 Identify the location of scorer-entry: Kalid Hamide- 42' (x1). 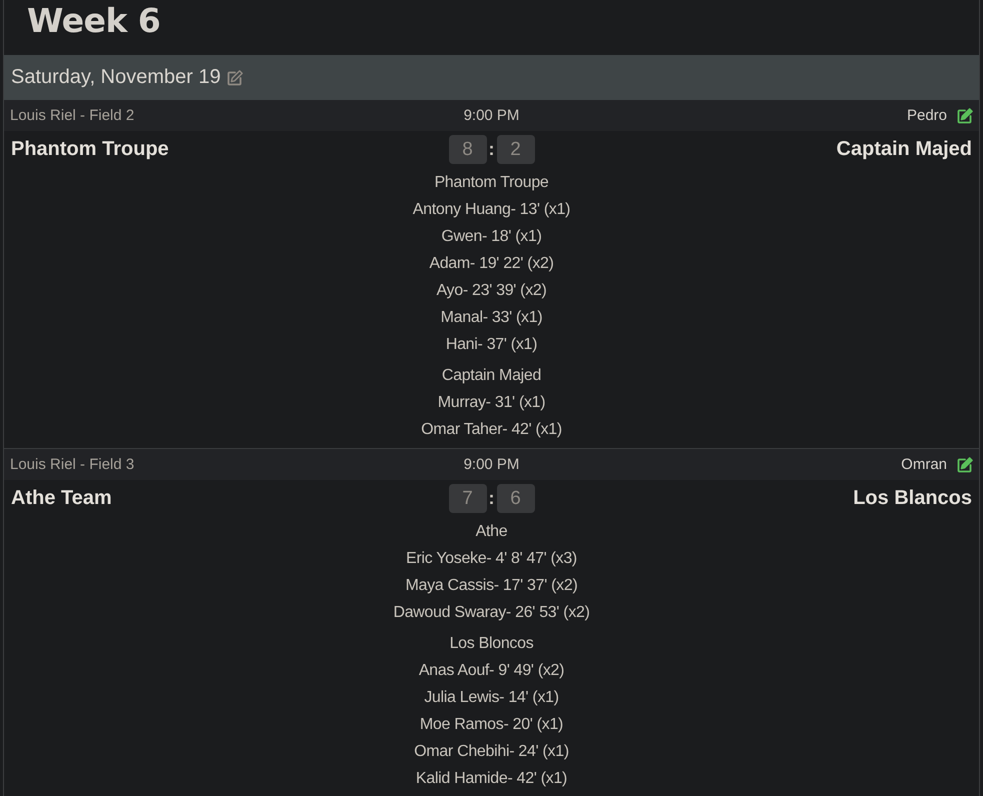
(491, 779).